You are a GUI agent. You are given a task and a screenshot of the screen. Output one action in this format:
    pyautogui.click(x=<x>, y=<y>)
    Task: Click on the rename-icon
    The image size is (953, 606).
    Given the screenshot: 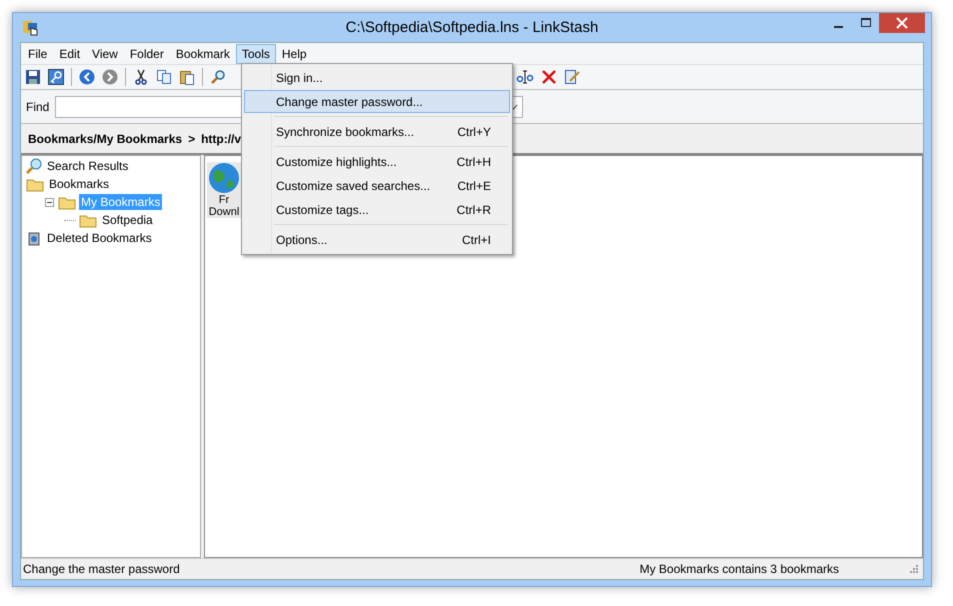 What is the action you would take?
    pyautogui.click(x=525, y=77)
    